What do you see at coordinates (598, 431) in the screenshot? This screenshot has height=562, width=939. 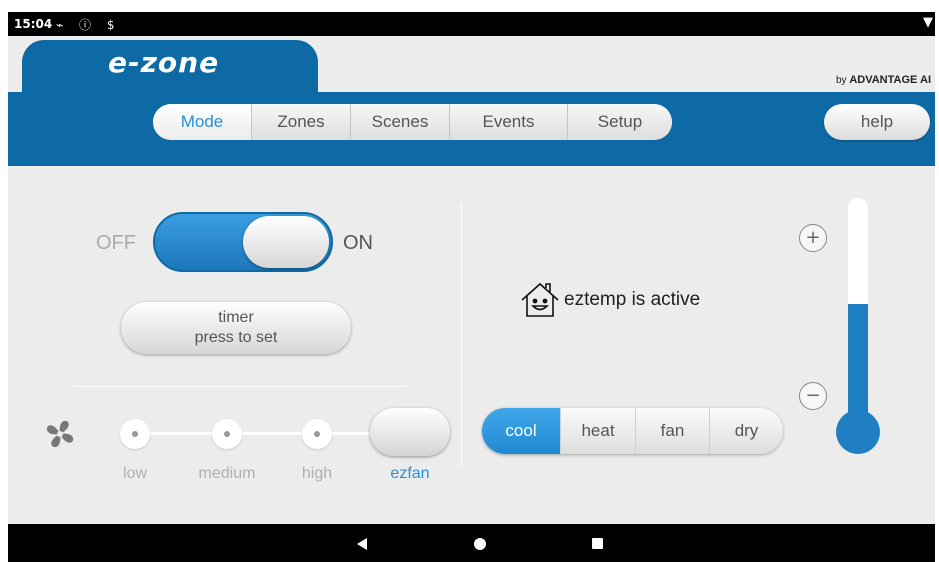 I see `mode-heat-button: heat` at bounding box center [598, 431].